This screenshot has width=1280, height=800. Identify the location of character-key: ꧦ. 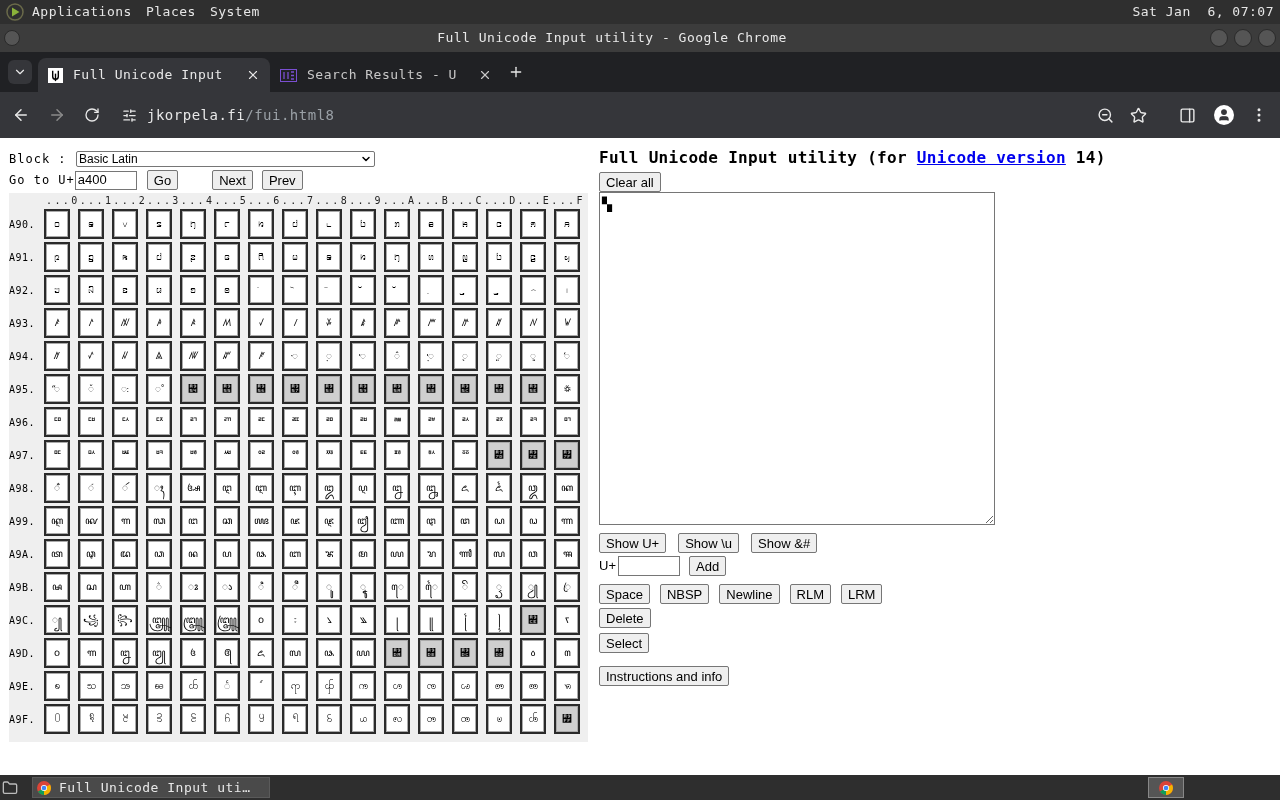
(261, 686).